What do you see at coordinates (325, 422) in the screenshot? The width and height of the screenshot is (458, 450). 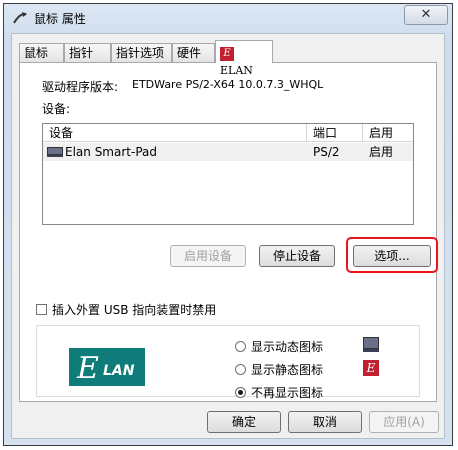 I see `cancel-button: 取消` at bounding box center [325, 422].